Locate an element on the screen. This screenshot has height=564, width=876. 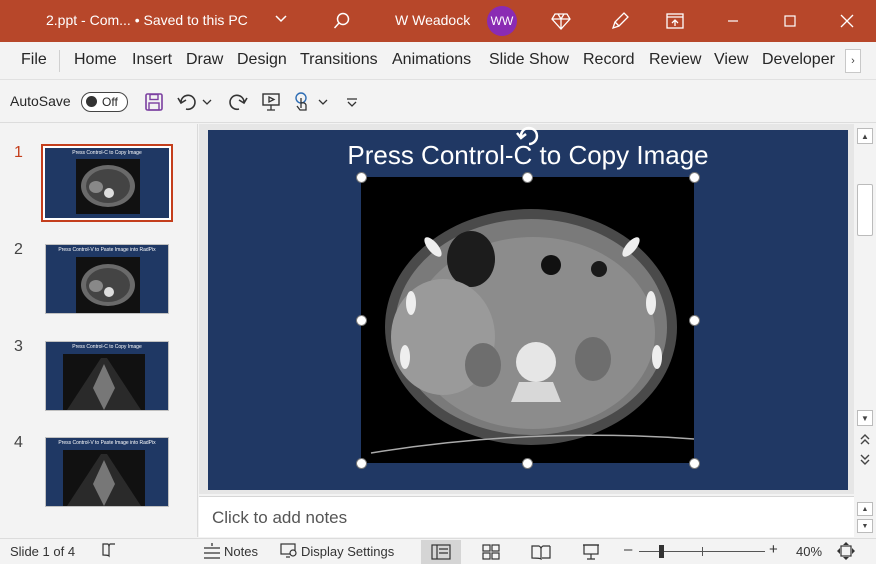
slide-thumbnail-1: Press Control-C to Copy Image is located at coordinates (107, 183).